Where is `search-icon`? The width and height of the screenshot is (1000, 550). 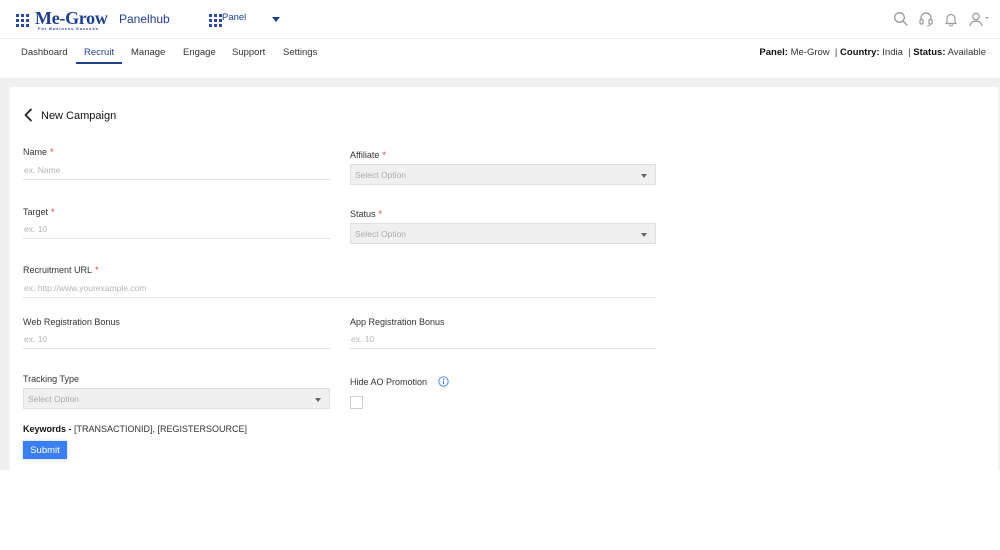 search-icon is located at coordinates (901, 19).